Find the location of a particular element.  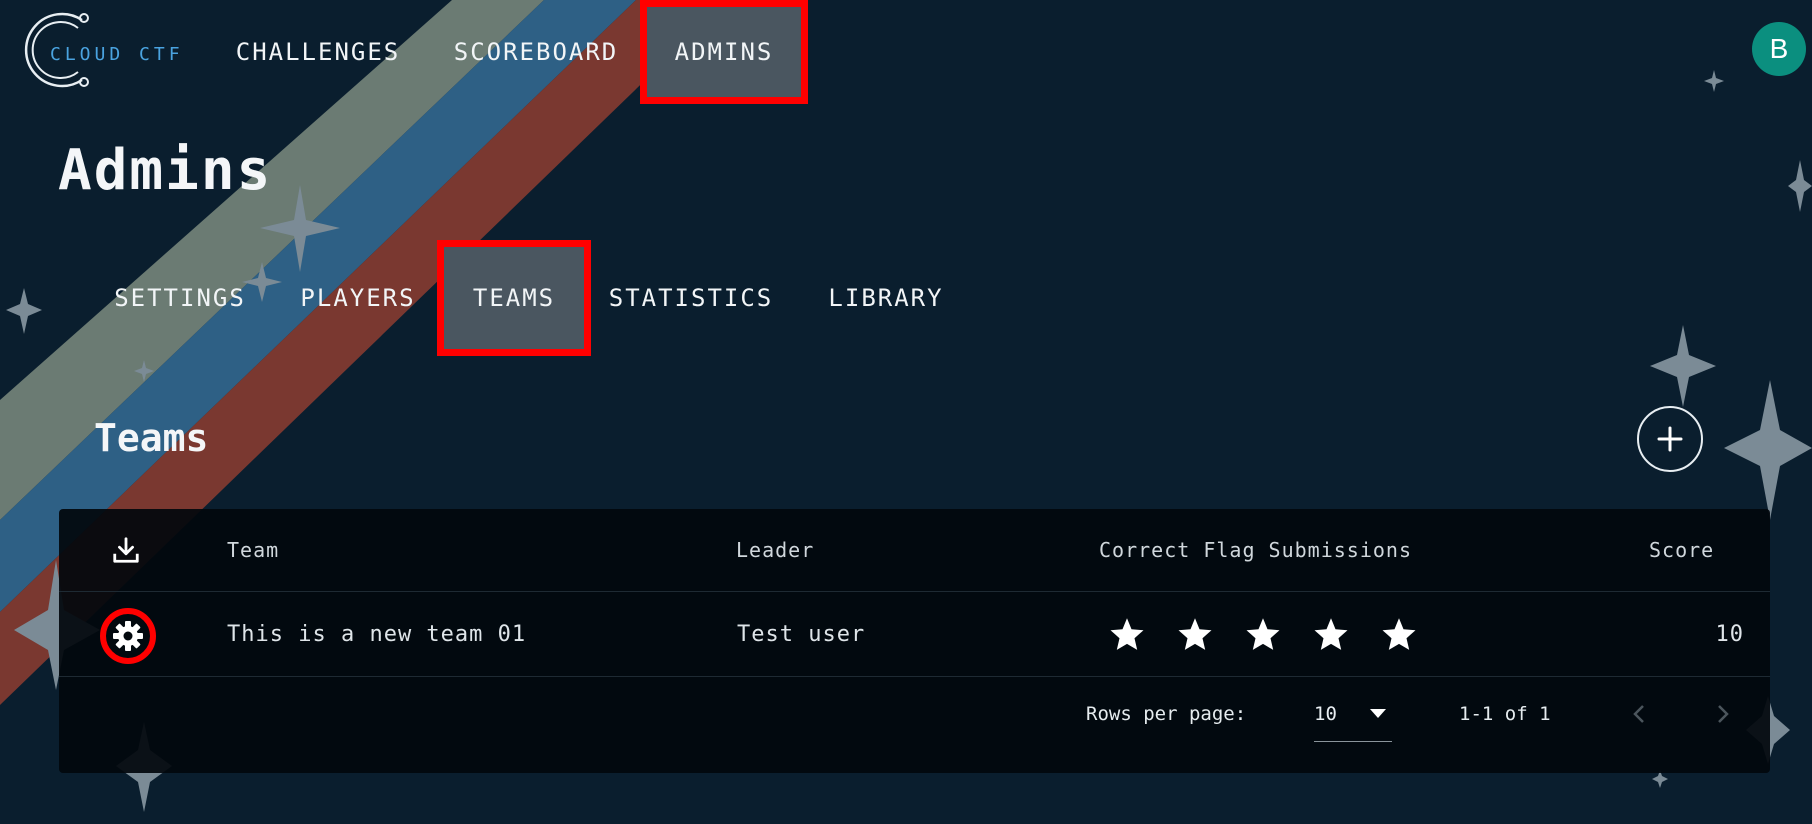

chevron-right-icon is located at coordinates (1723, 714).